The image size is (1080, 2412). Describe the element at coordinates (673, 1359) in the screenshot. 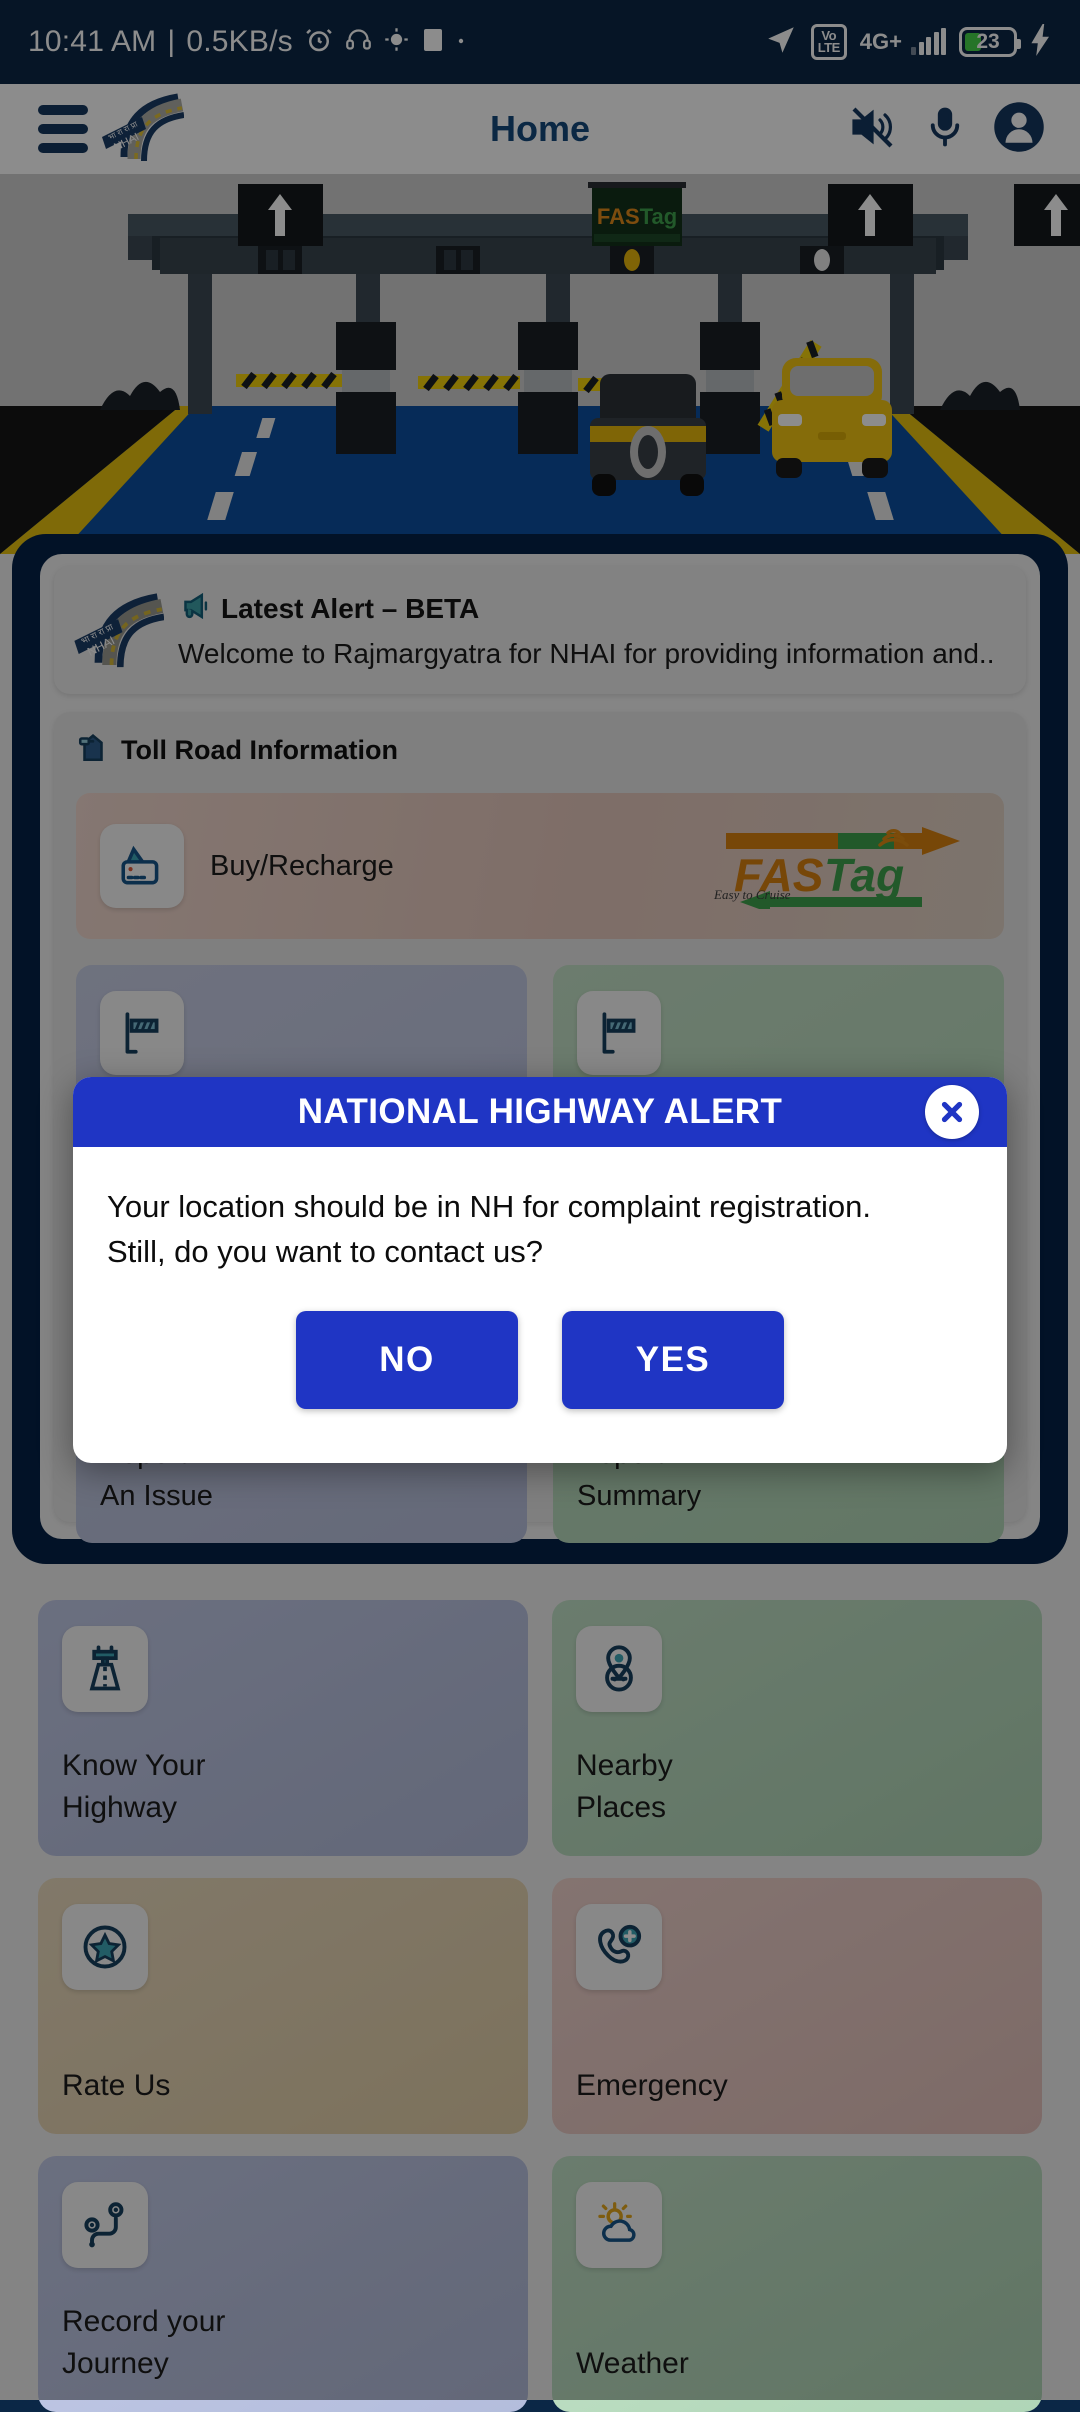

I see `yes-button: YES` at that location.